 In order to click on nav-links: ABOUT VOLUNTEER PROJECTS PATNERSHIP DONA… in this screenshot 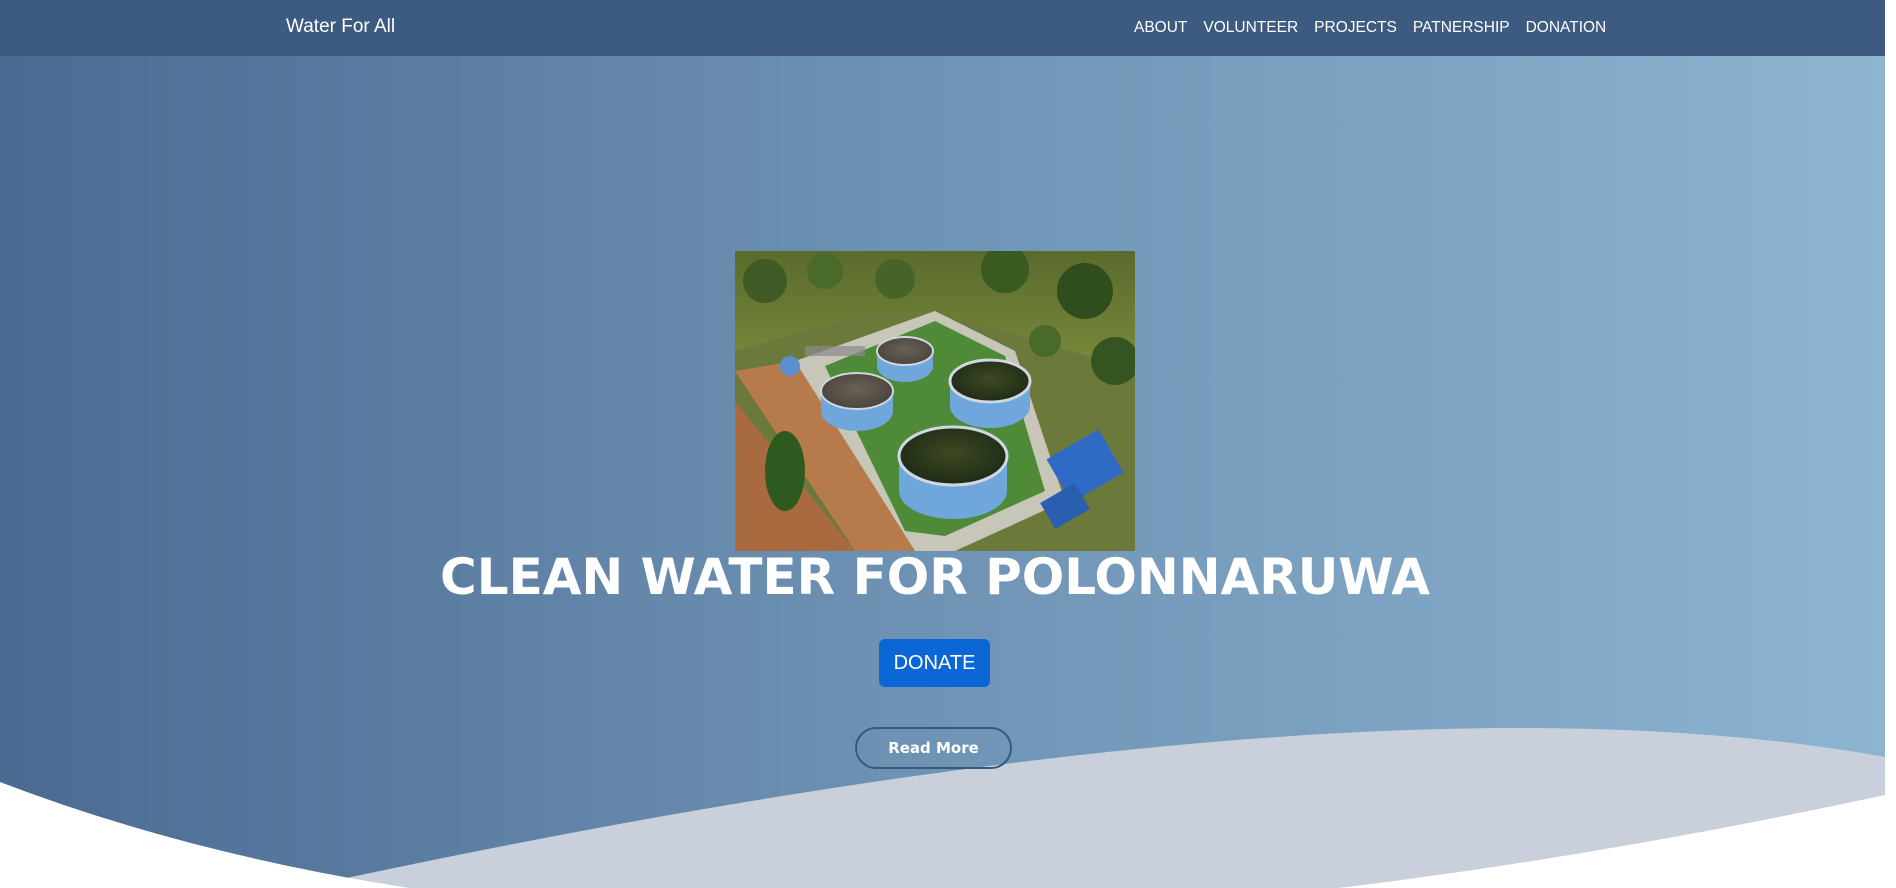, I will do `click(1370, 28)`.